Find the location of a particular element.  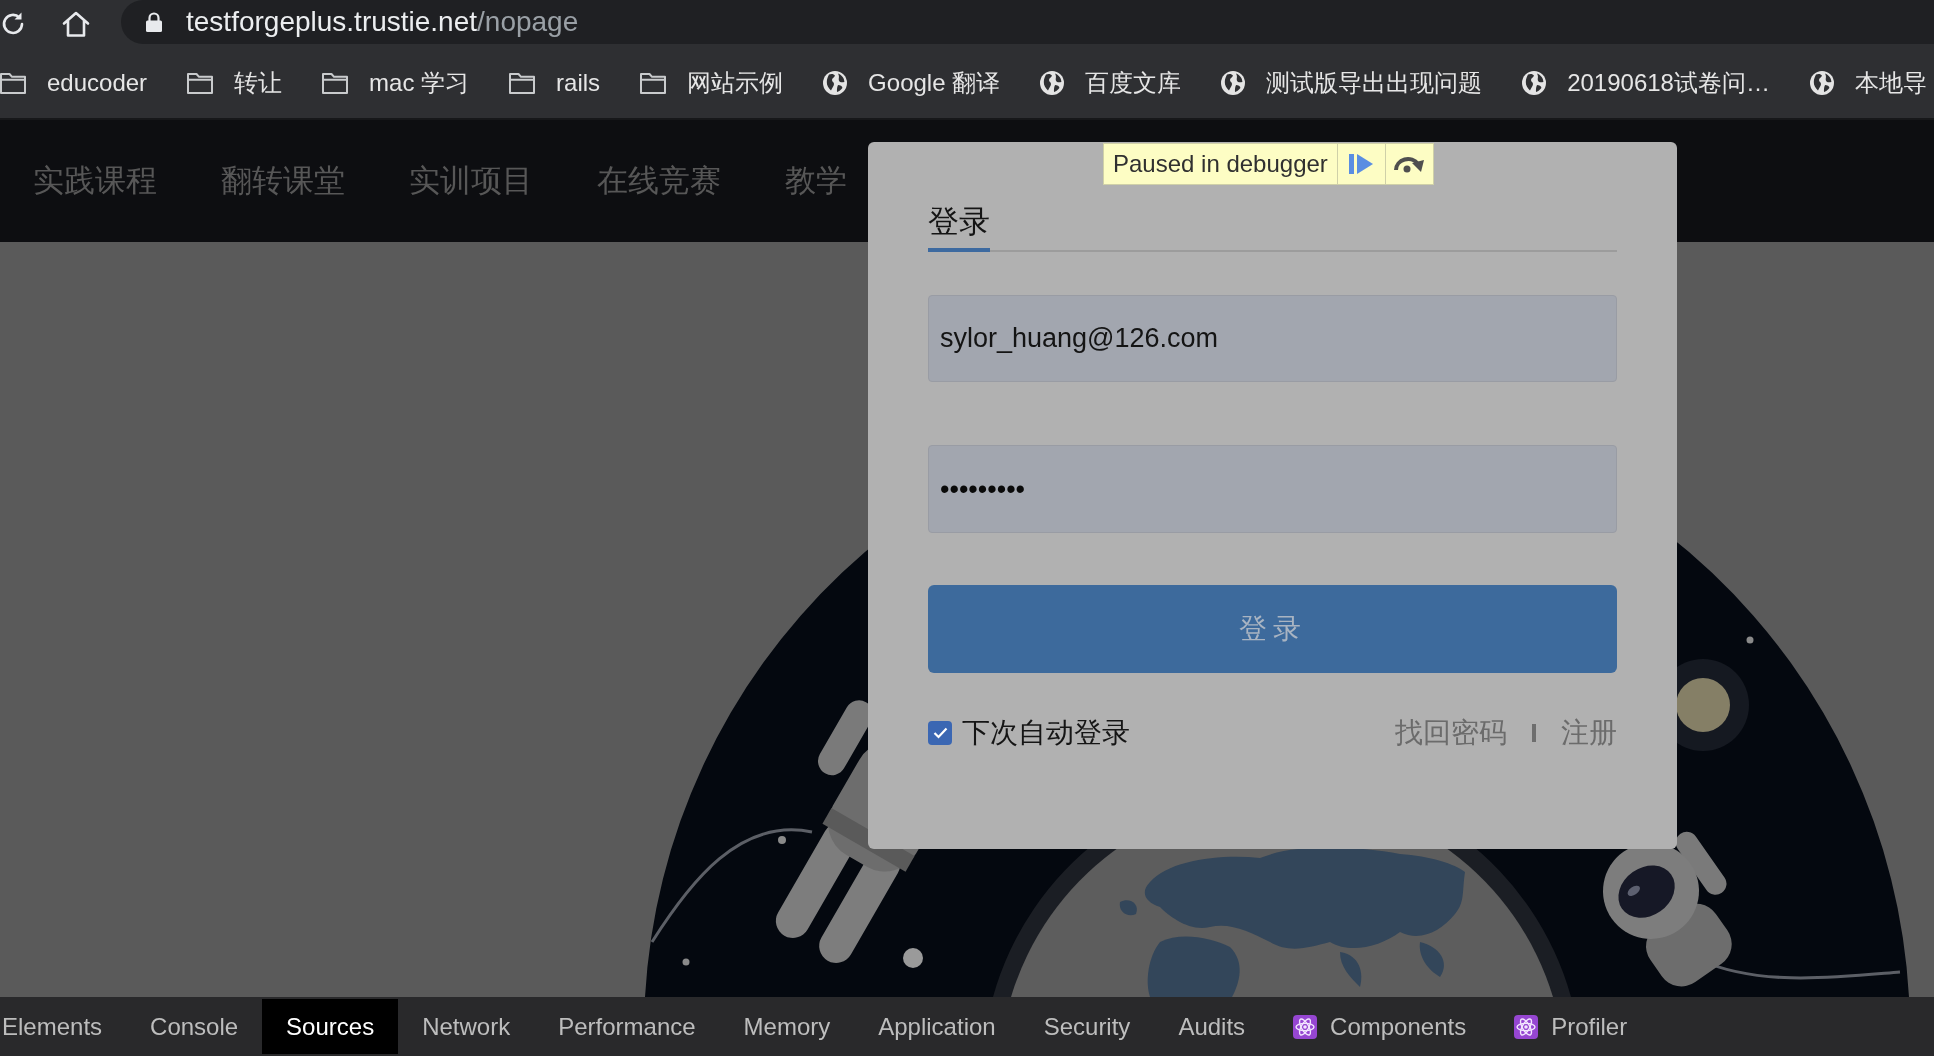

devtools-tab: Application is located at coordinates (937, 1026).